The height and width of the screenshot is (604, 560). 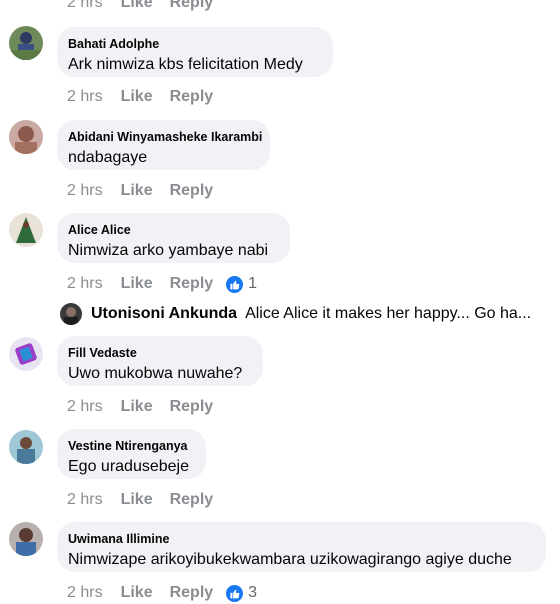 I want to click on reaction-count: 3, so click(x=241, y=593).